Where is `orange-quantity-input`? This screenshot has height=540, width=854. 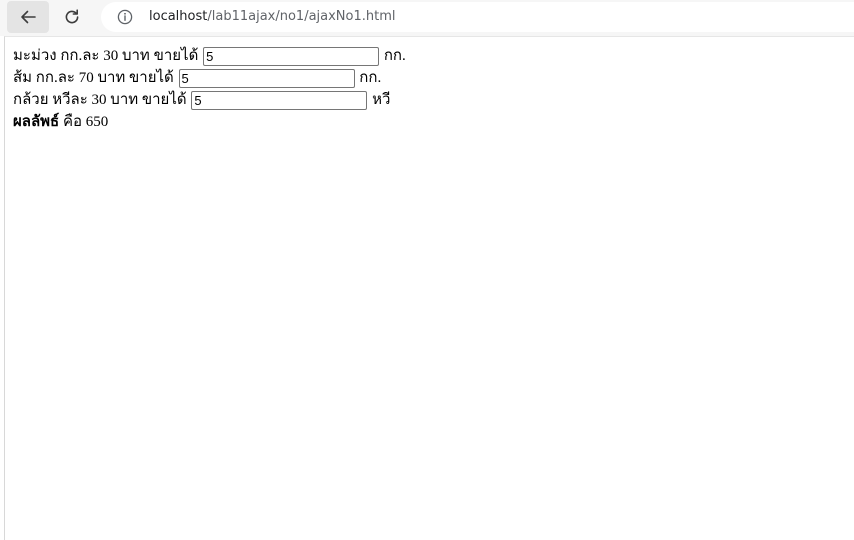 orange-quantity-input is located at coordinates (266, 79).